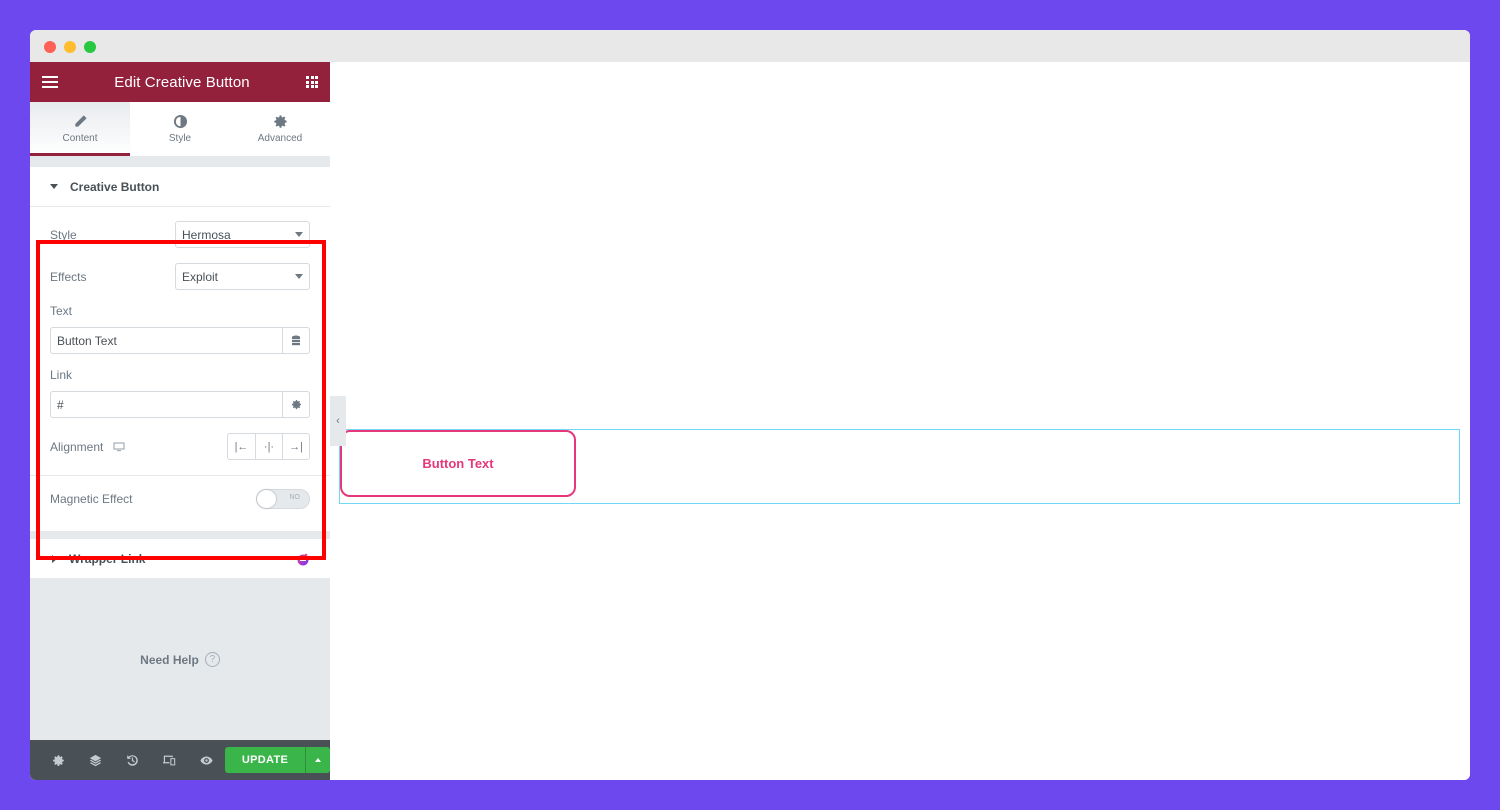 The width and height of the screenshot is (1500, 810). I want to click on link-input-group: #, so click(180, 404).